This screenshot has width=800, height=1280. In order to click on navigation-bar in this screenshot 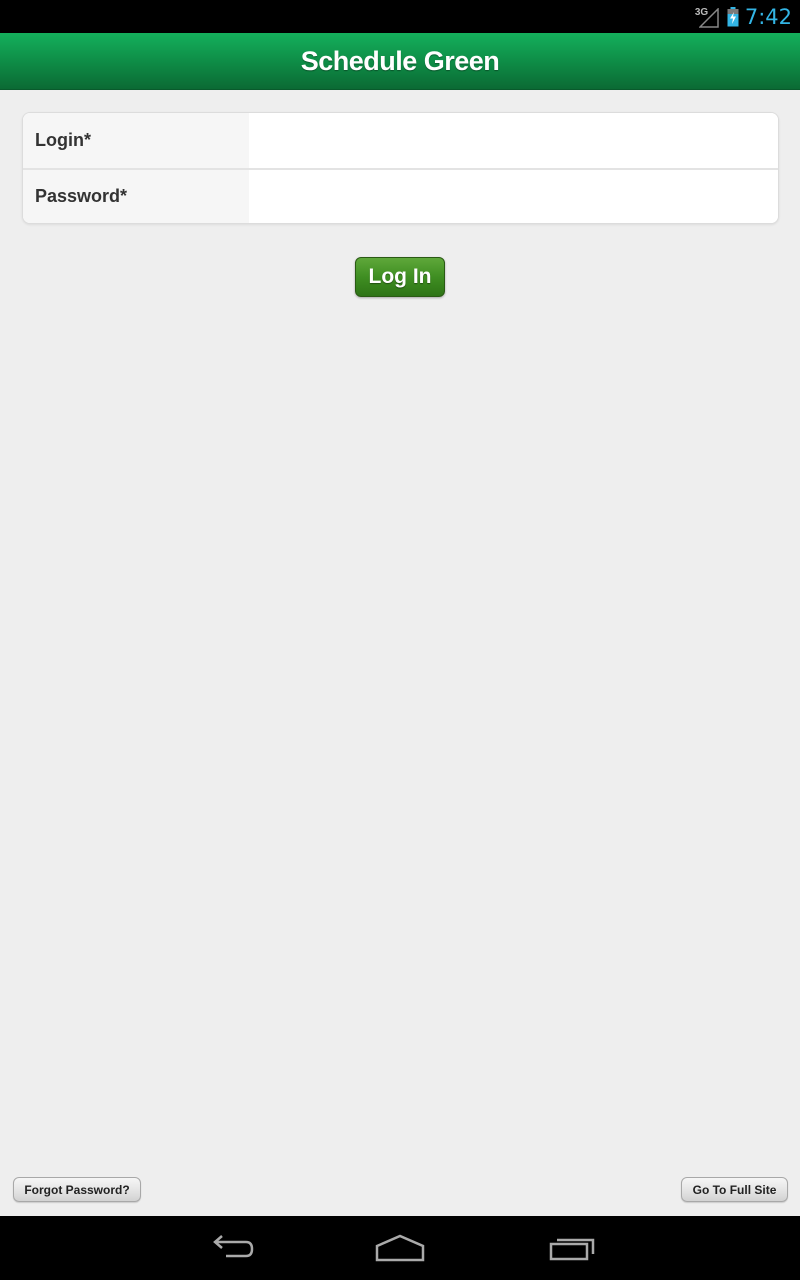, I will do `click(400, 1248)`.